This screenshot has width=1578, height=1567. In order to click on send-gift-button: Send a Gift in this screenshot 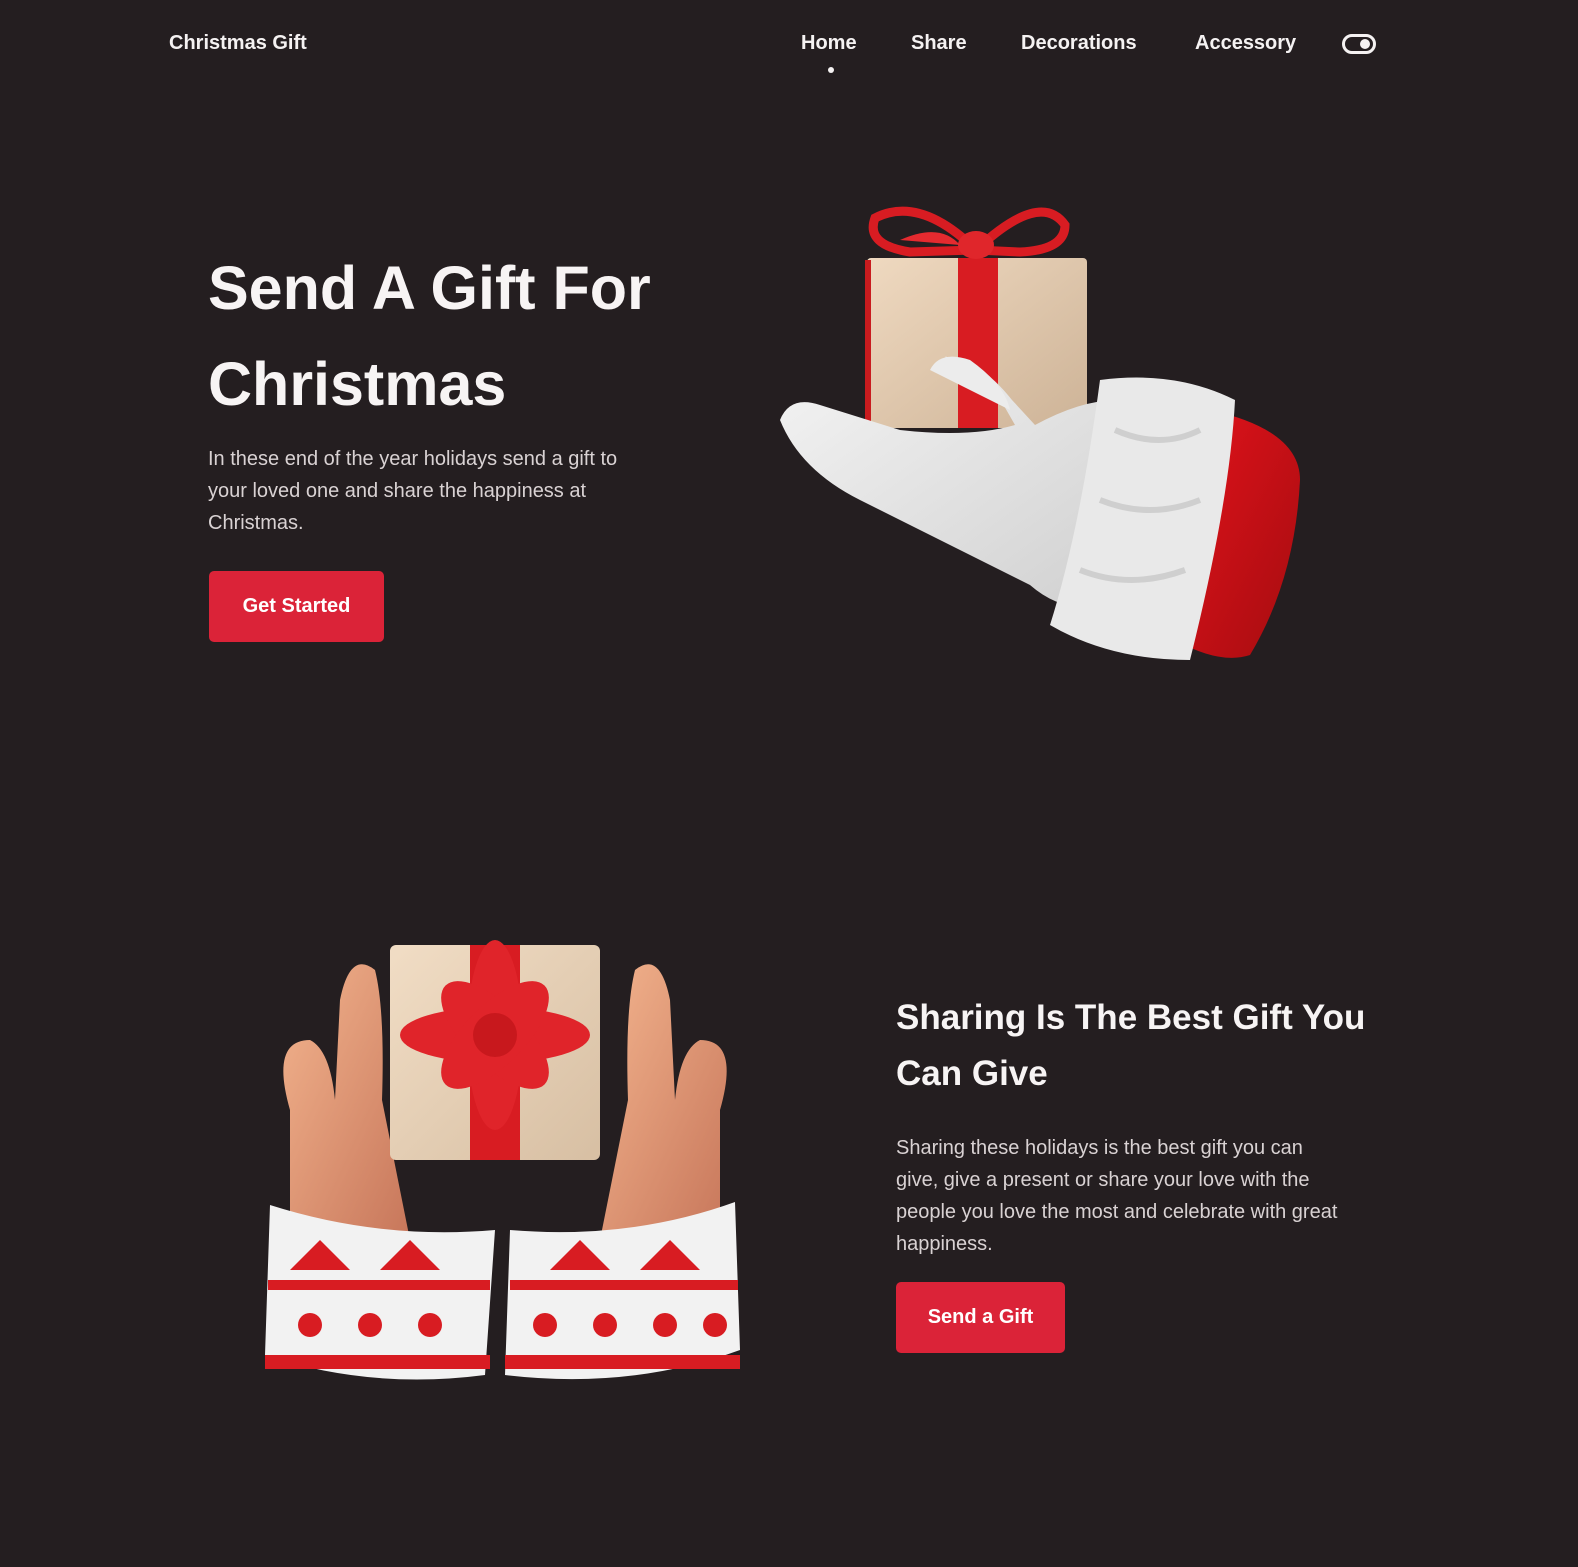, I will do `click(980, 1317)`.